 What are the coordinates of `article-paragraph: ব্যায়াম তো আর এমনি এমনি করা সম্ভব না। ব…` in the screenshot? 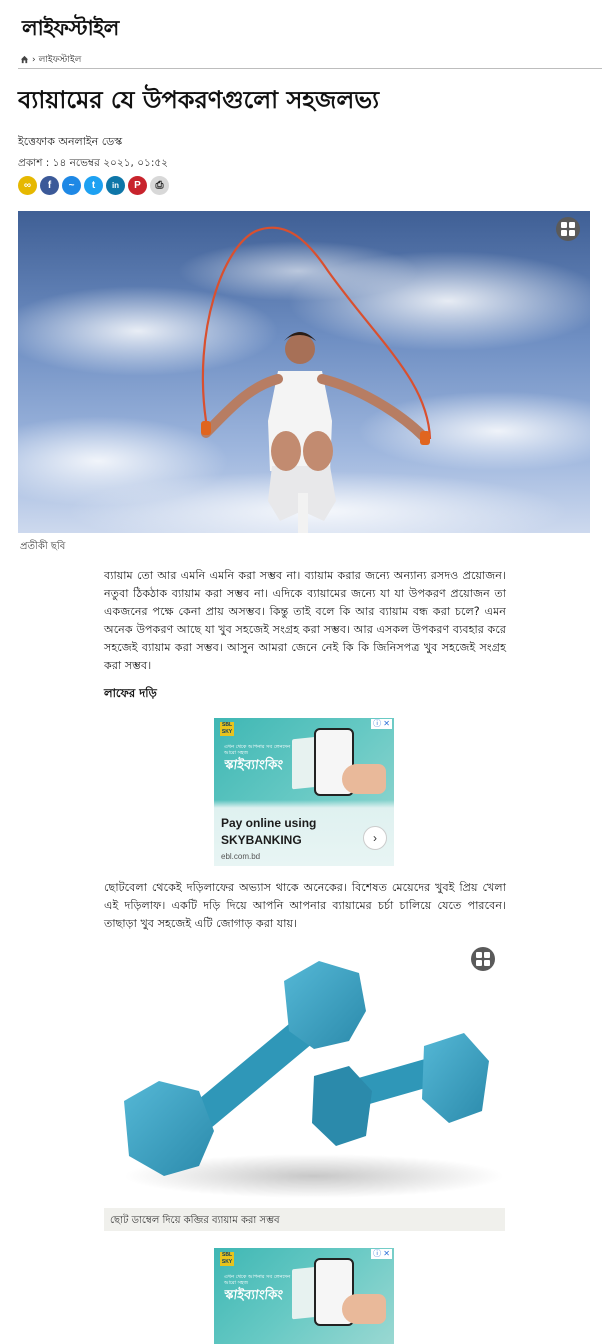 It's located at (305, 620).